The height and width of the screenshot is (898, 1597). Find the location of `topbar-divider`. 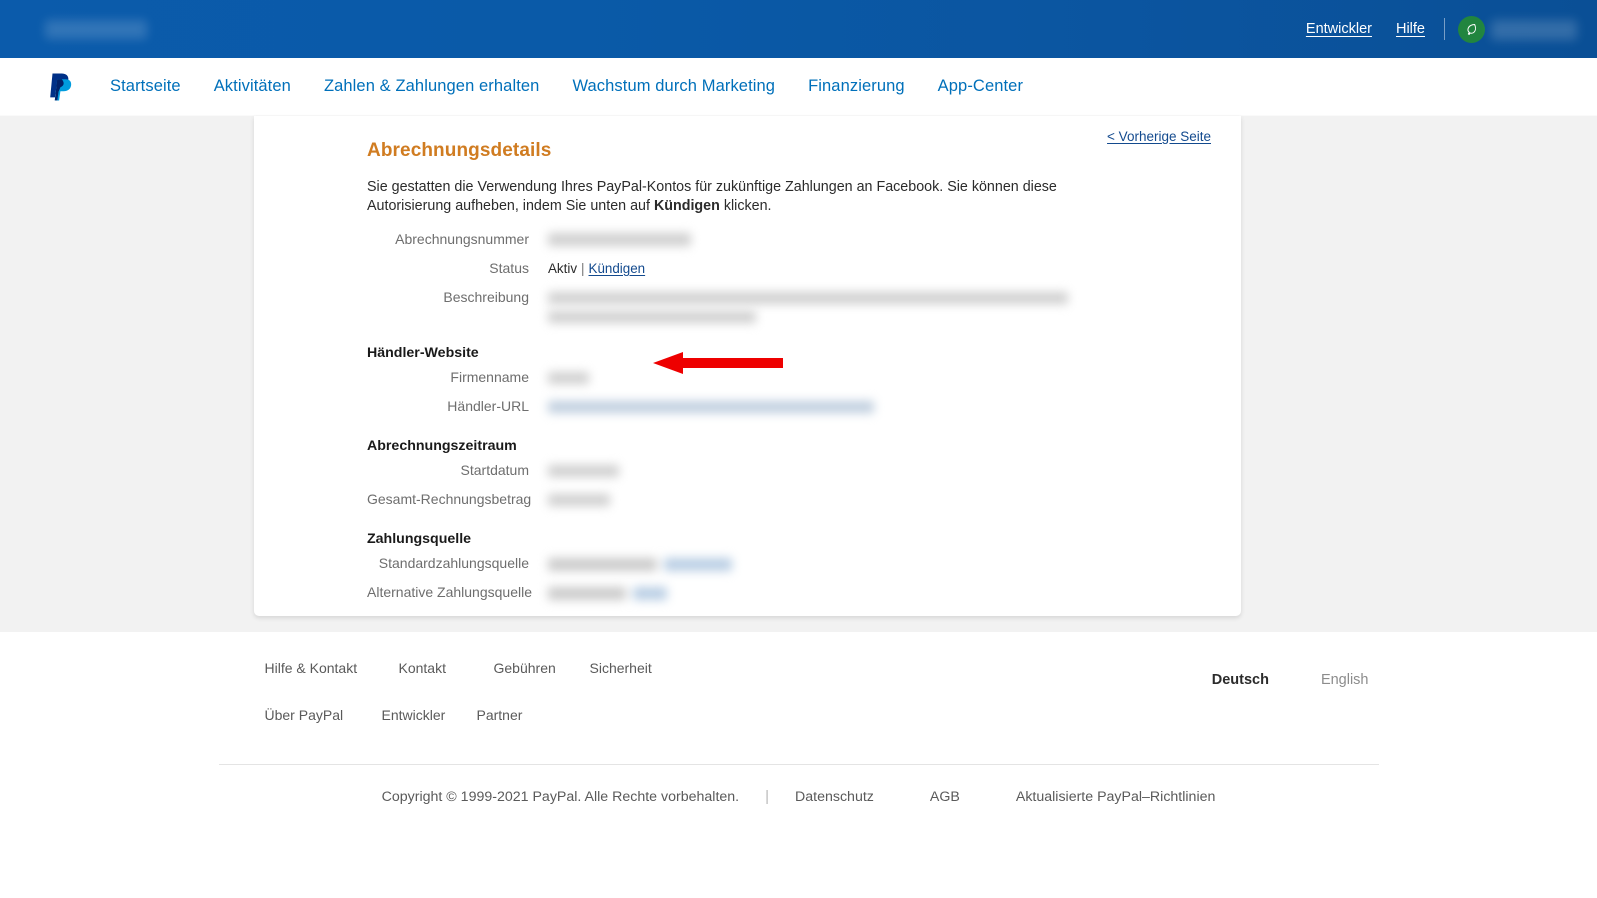

topbar-divider is located at coordinates (1444, 29).